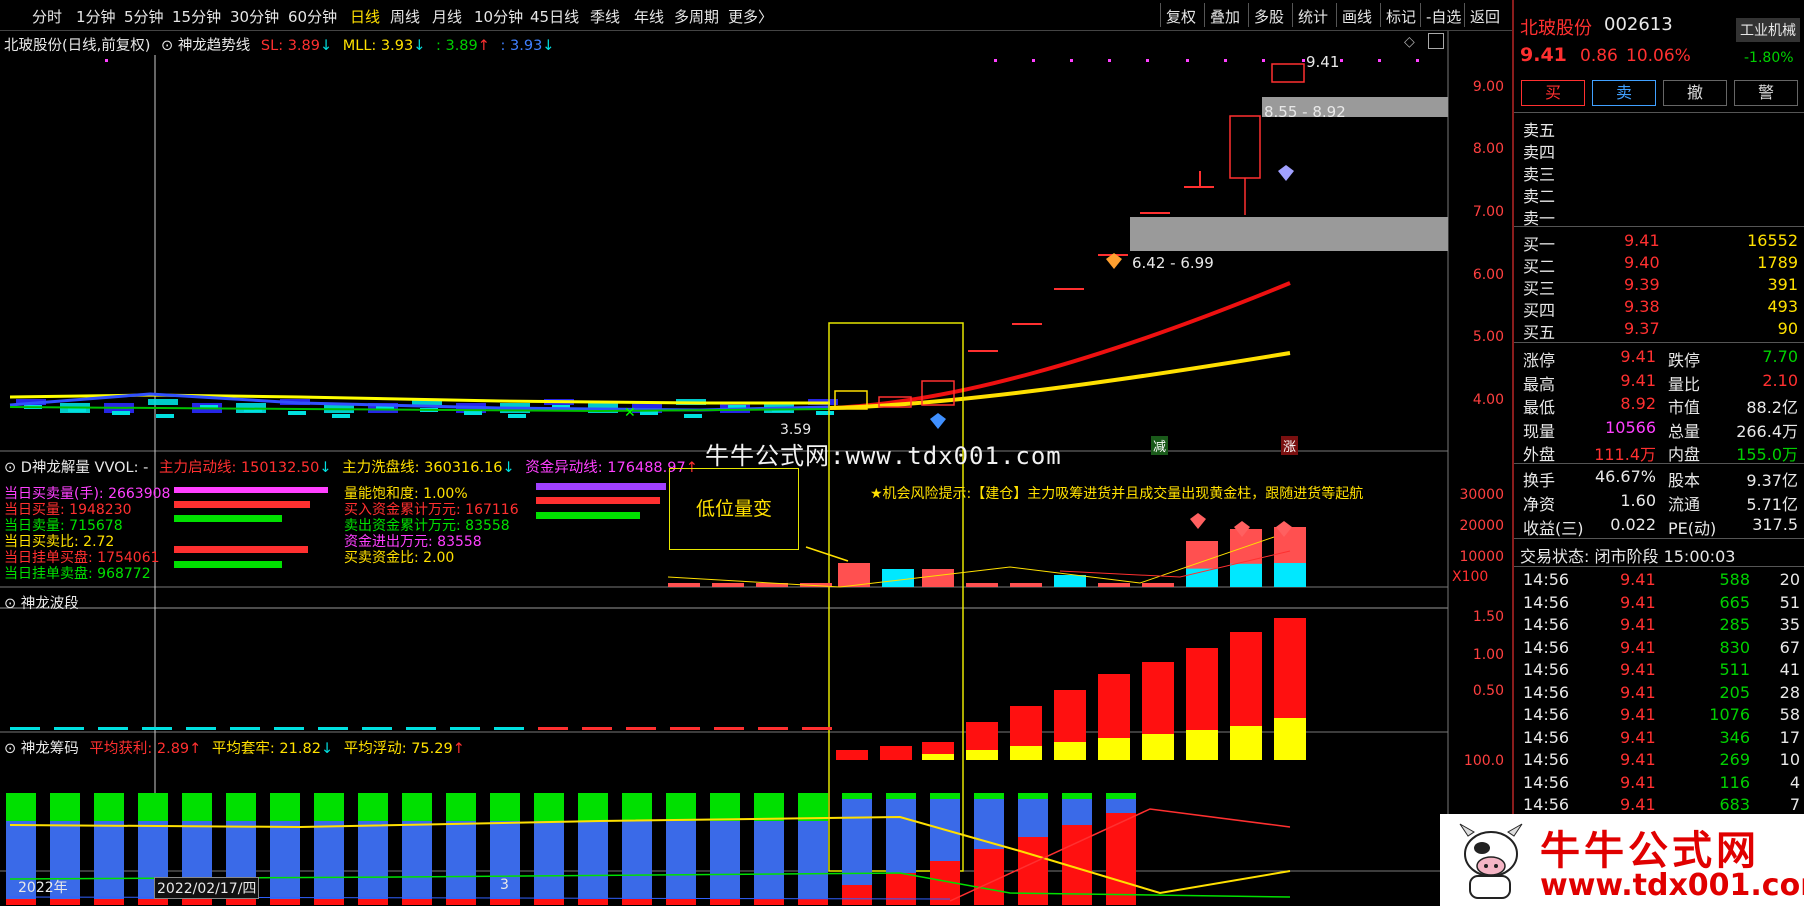 The image size is (1804, 906). What do you see at coordinates (1225, 16) in the screenshot?
I see `tool-button-1: 叠加` at bounding box center [1225, 16].